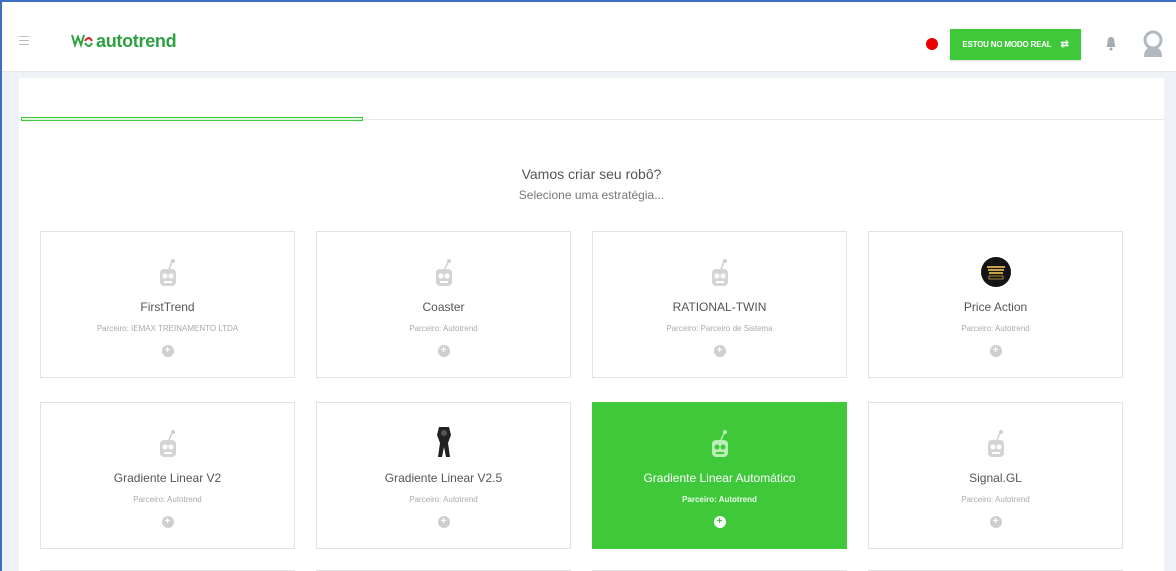  I want to click on top-bar: autotrend ESTOU NO MODO REAL ⇄, so click(589, 37).